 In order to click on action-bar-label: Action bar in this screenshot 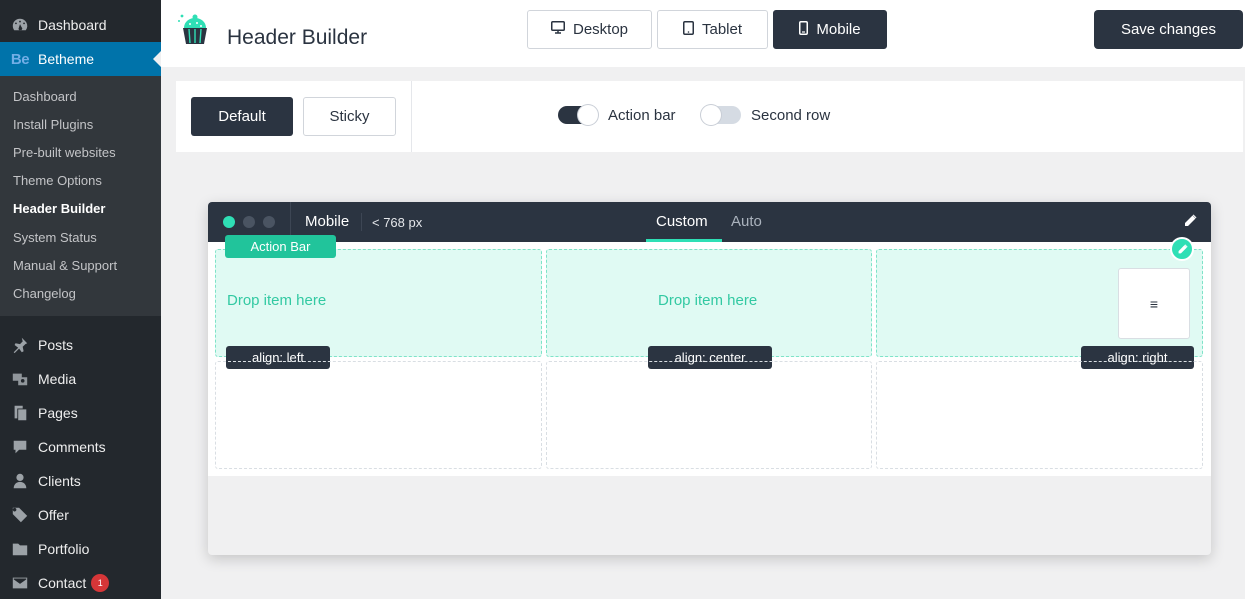, I will do `click(642, 115)`.